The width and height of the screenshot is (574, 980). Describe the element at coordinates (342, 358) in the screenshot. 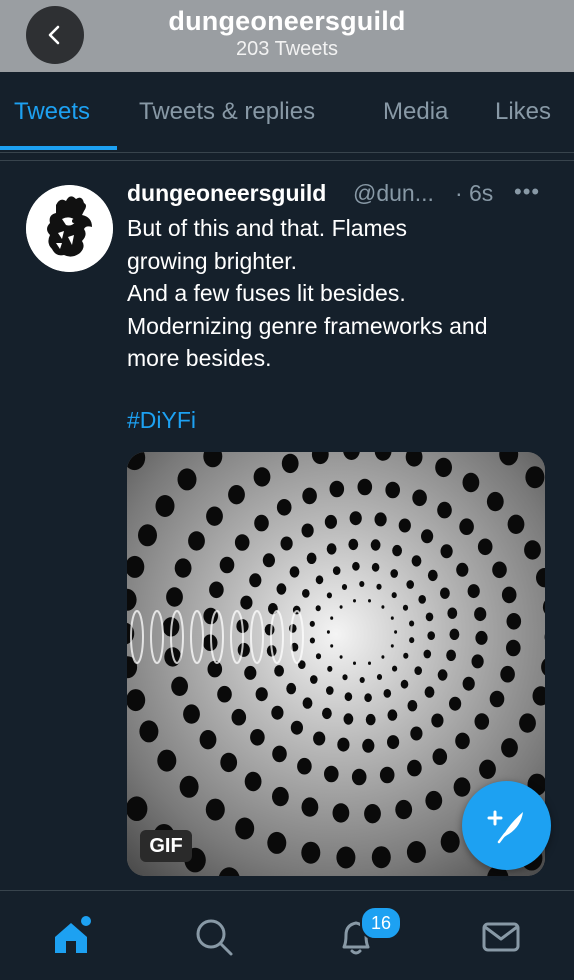

I see `tweet-text-line: more besides.` at that location.